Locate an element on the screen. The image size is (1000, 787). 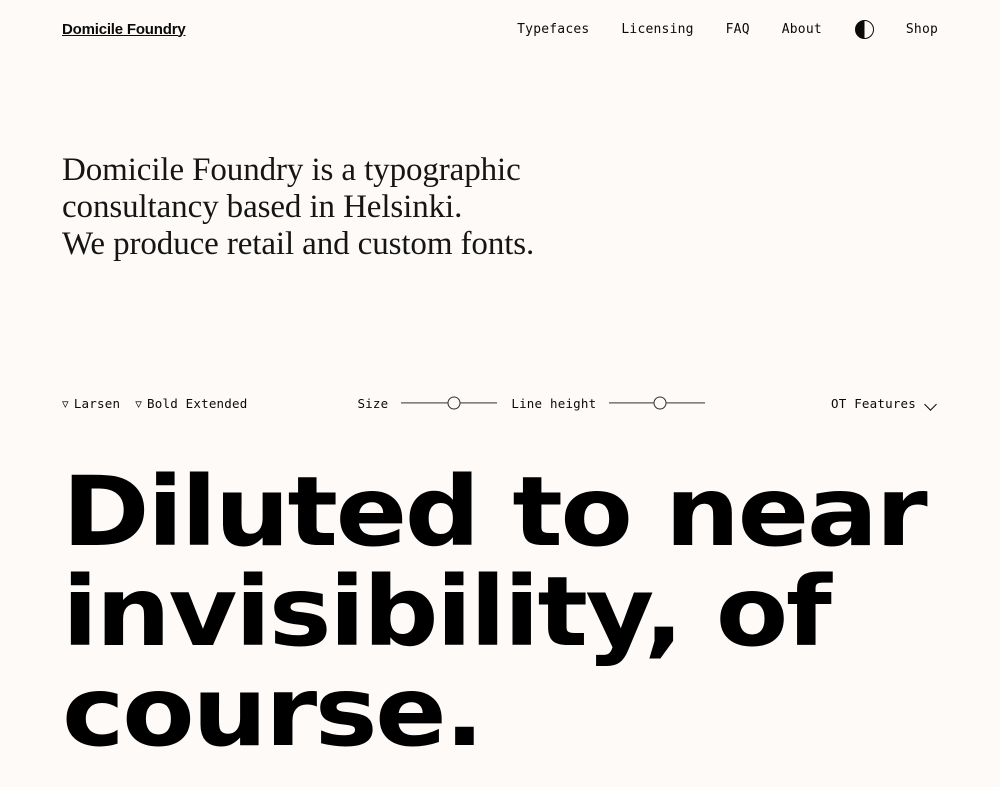
specimen-line-3: course. is located at coordinates (273, 712).